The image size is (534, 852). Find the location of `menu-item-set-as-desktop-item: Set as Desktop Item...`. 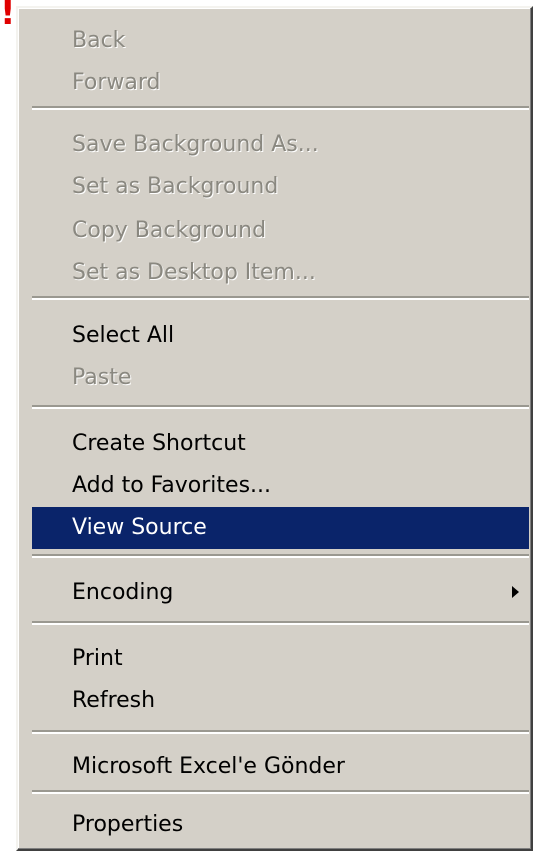

menu-item-set-as-desktop-item: Set as Desktop Item... is located at coordinates (194, 272).